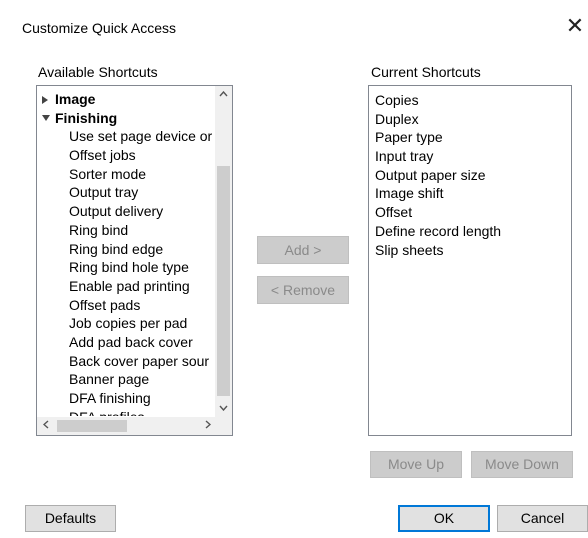  I want to click on tree-item: DFA finishing, so click(126, 398).